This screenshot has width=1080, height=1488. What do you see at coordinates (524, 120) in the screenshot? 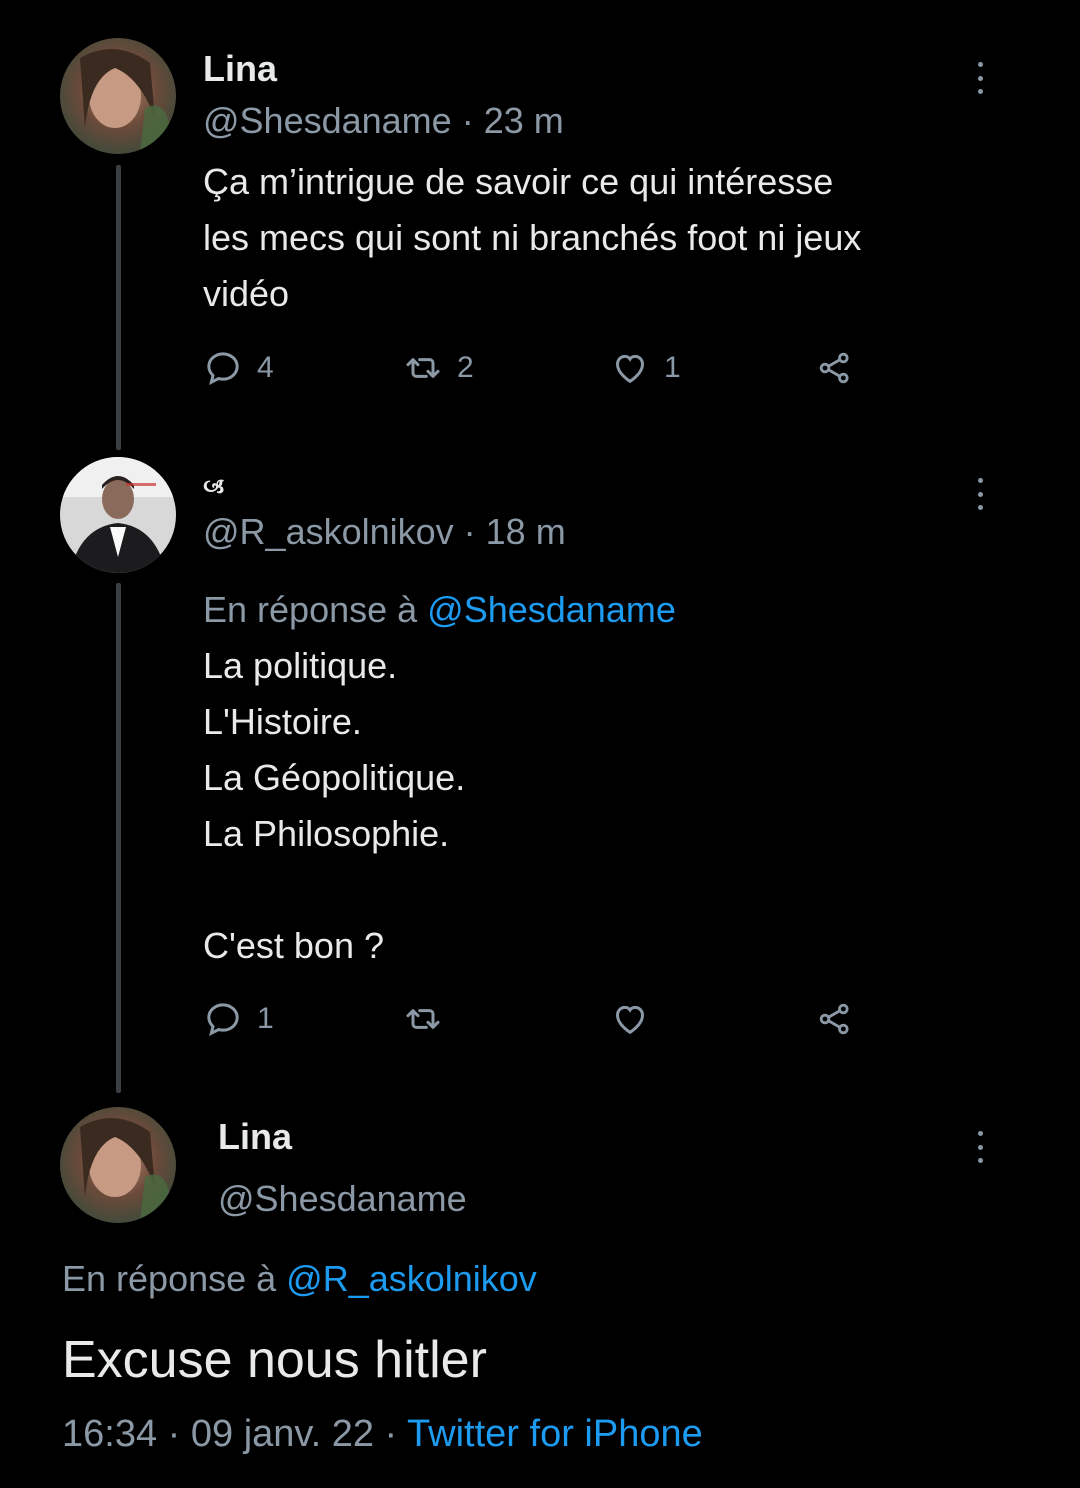
I see `timestamp: 23 m` at bounding box center [524, 120].